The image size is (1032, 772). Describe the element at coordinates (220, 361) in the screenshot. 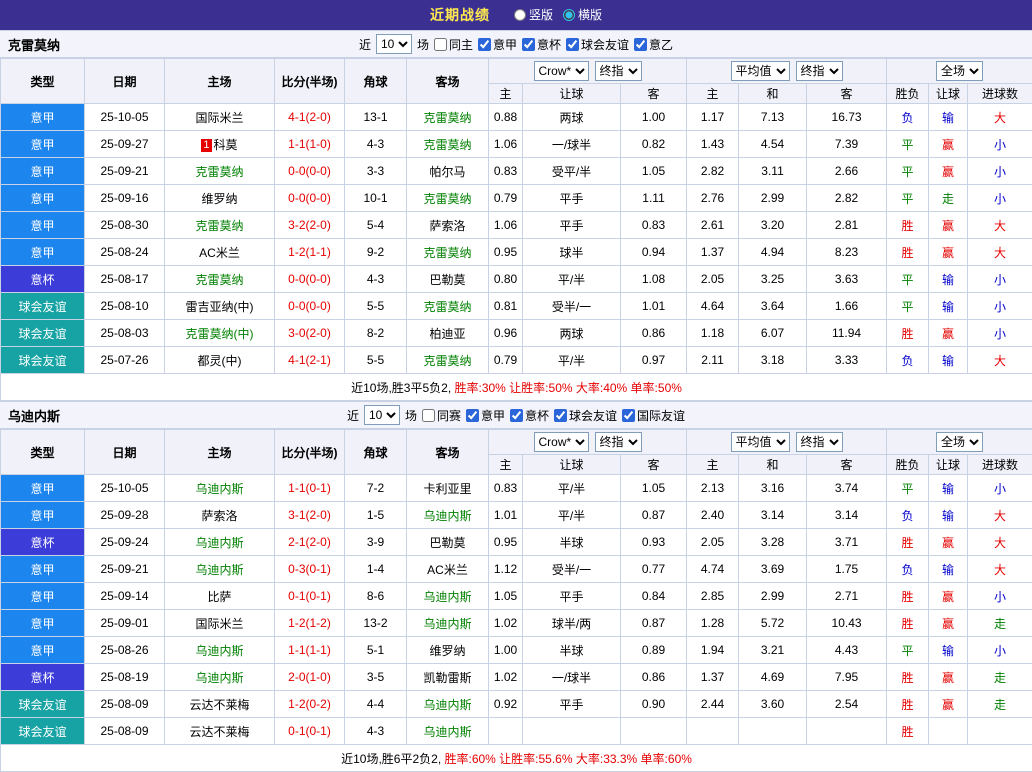

I see `home-team-name: 都灵(中)` at that location.